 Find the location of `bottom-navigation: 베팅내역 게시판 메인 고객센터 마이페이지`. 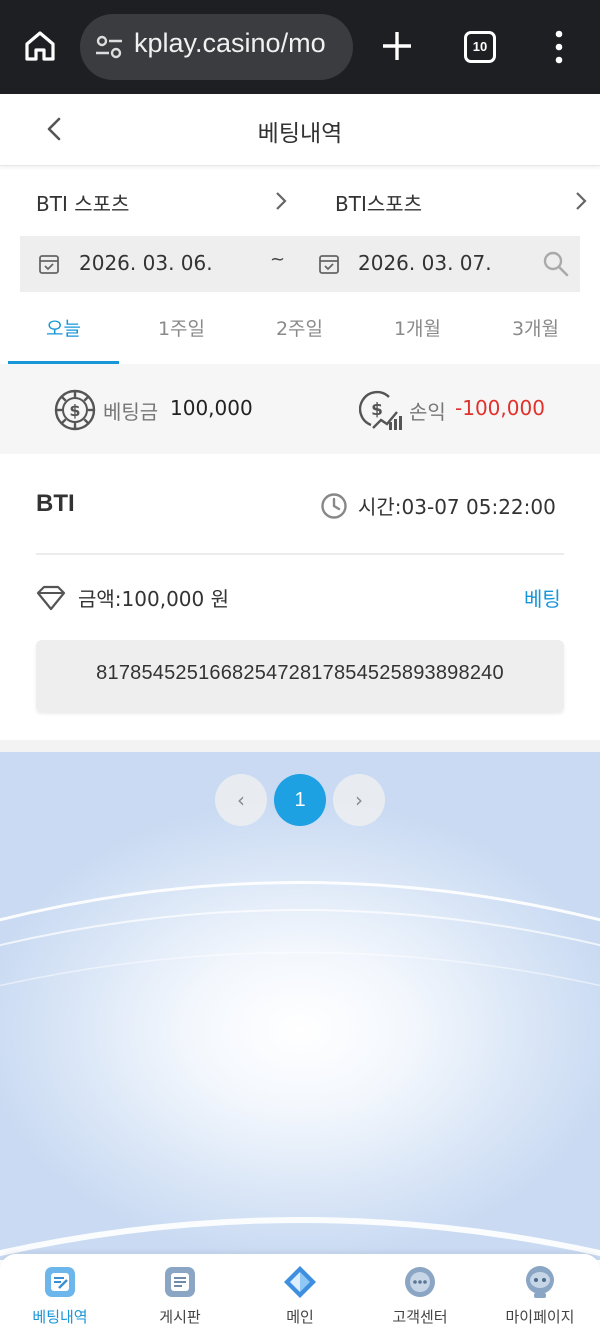

bottom-navigation: 베팅내역 게시판 메인 고객센터 마이페이지 is located at coordinates (300, 1294).